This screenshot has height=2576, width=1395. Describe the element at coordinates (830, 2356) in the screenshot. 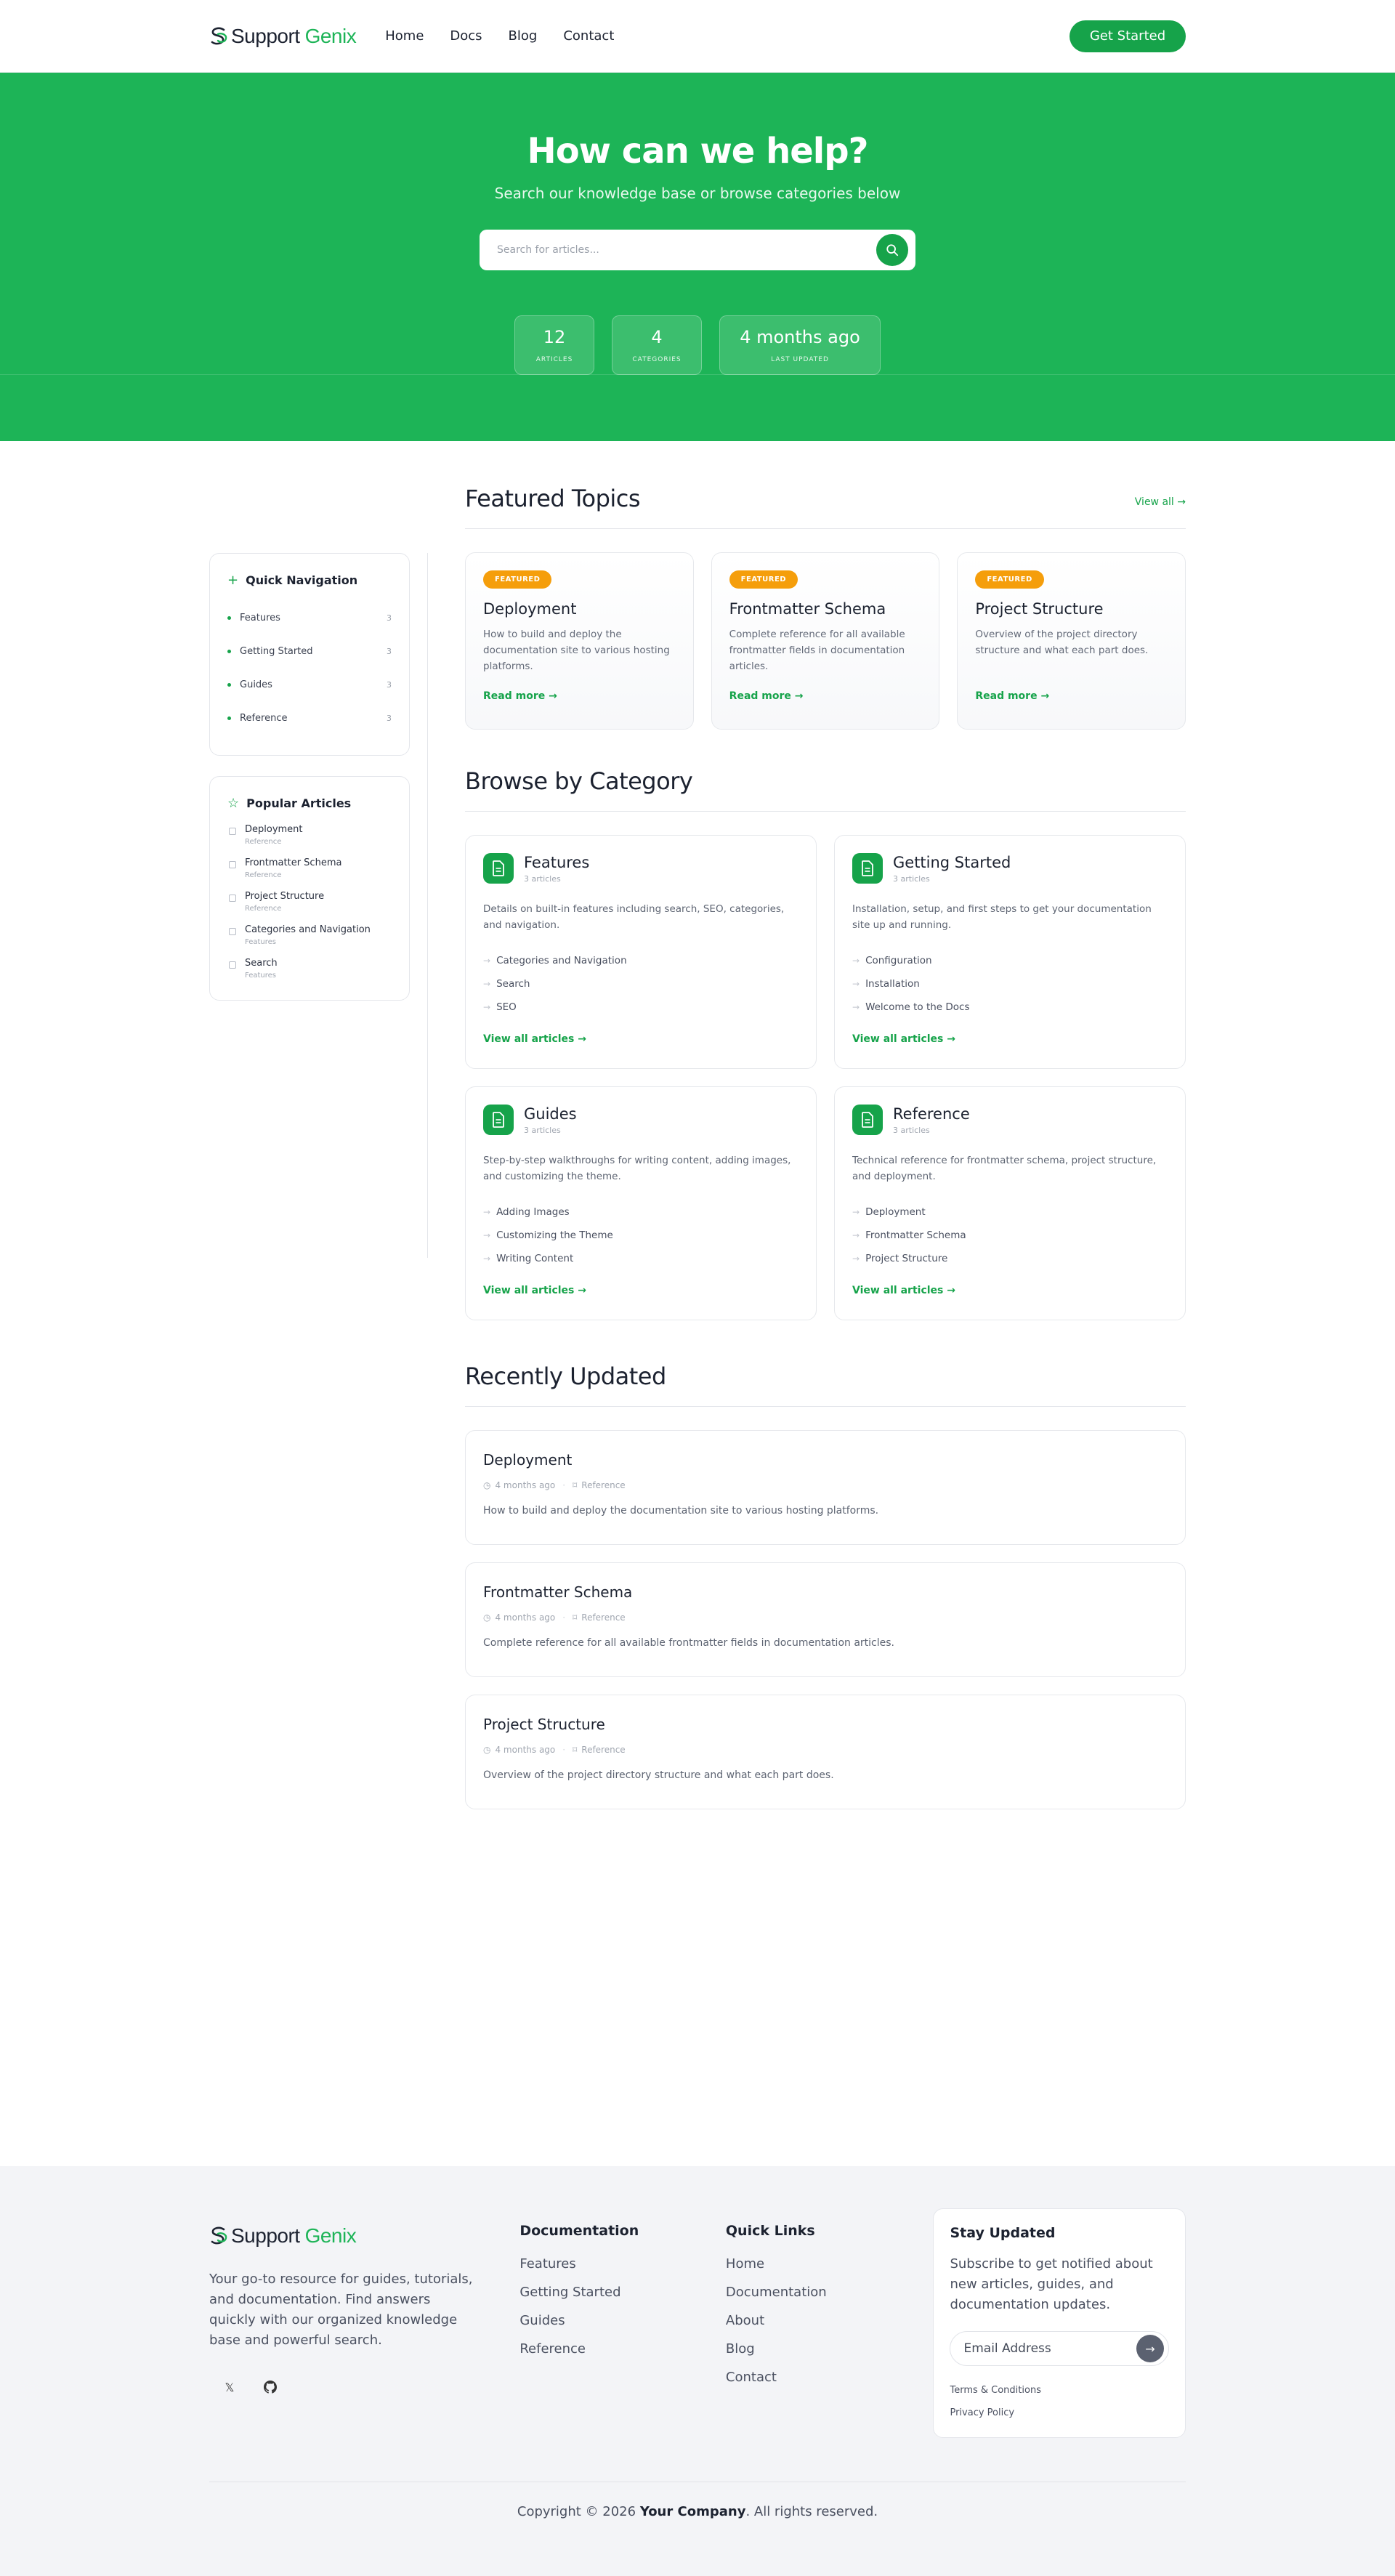

I see `footer-link: Blog` at that location.